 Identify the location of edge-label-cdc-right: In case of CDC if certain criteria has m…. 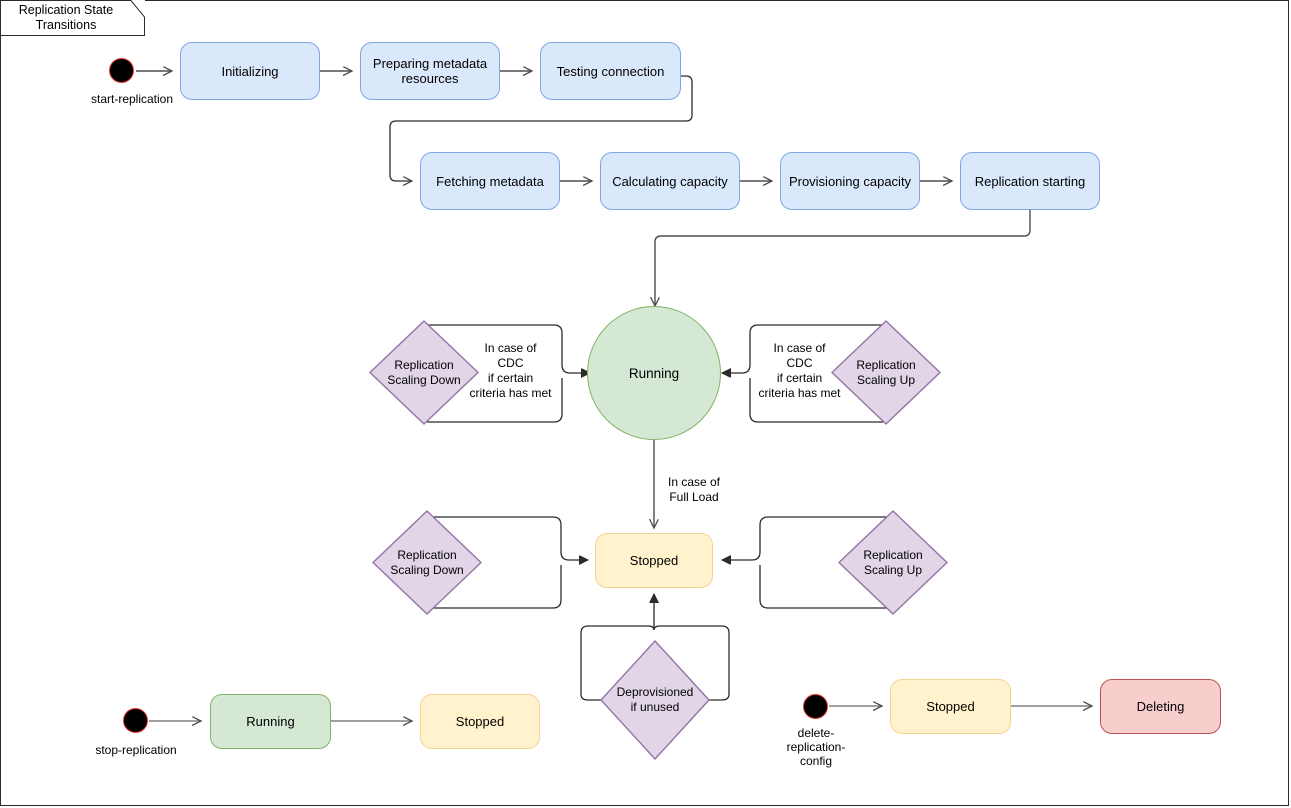
(799, 370).